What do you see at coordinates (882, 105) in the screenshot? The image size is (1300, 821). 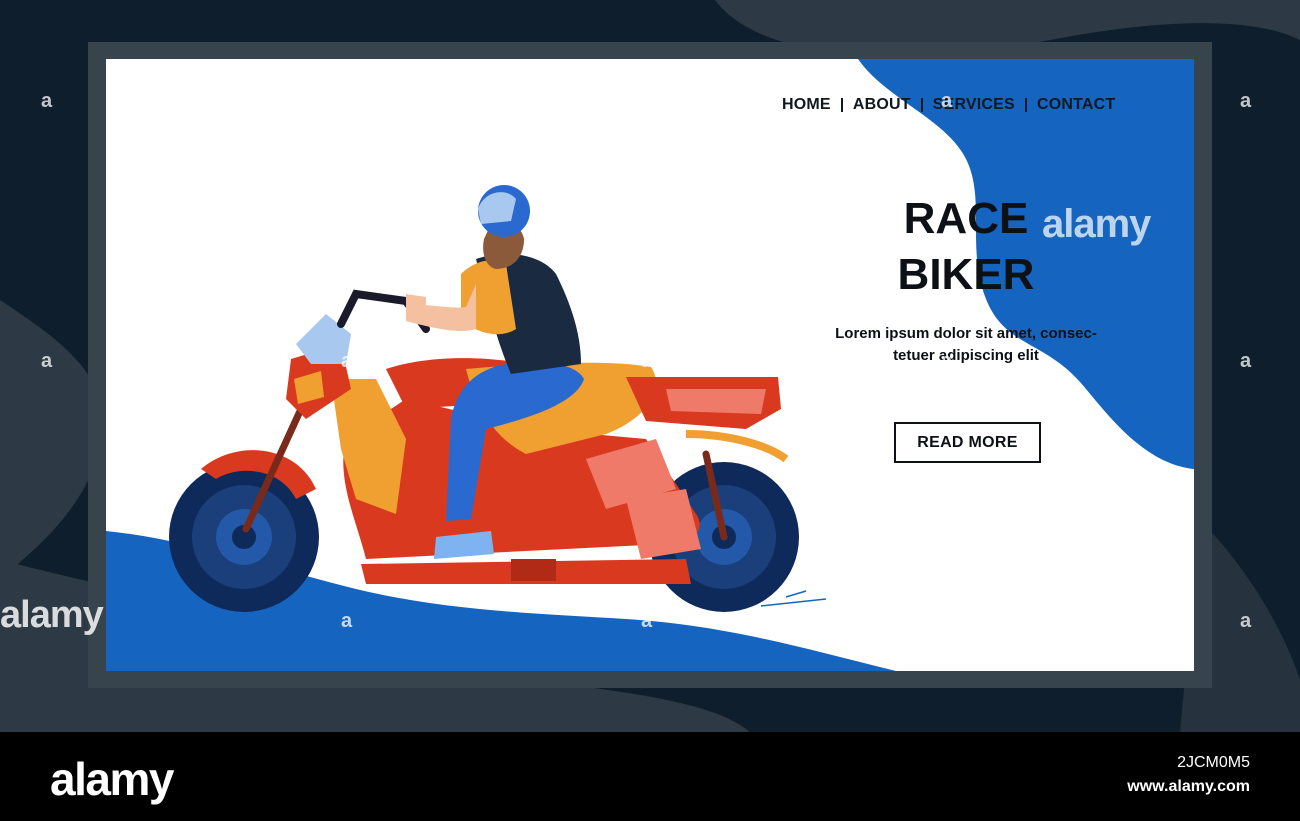 I see `nav-link-about: ABOUT` at bounding box center [882, 105].